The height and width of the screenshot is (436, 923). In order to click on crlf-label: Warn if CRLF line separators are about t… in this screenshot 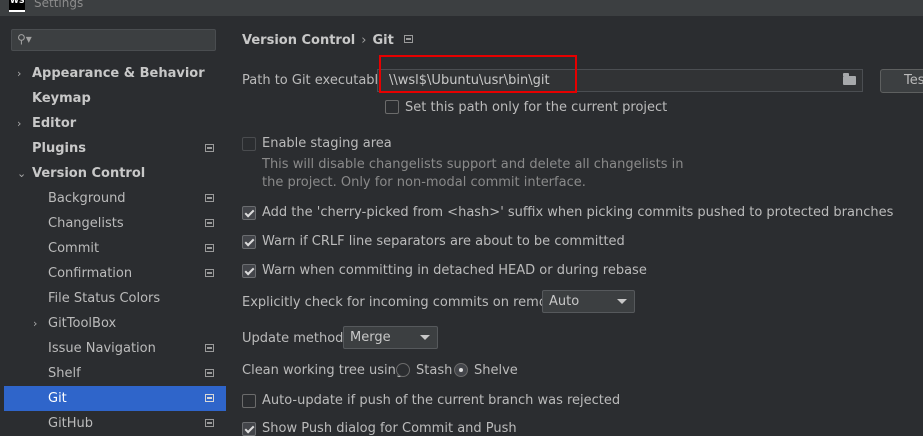, I will do `click(443, 241)`.